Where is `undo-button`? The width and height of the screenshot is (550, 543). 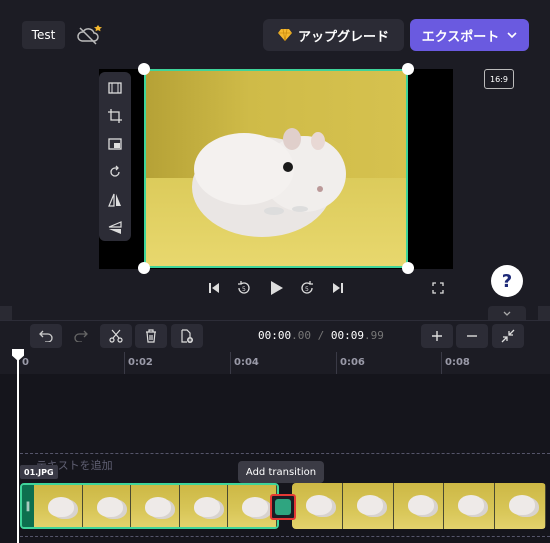 undo-button is located at coordinates (46, 336).